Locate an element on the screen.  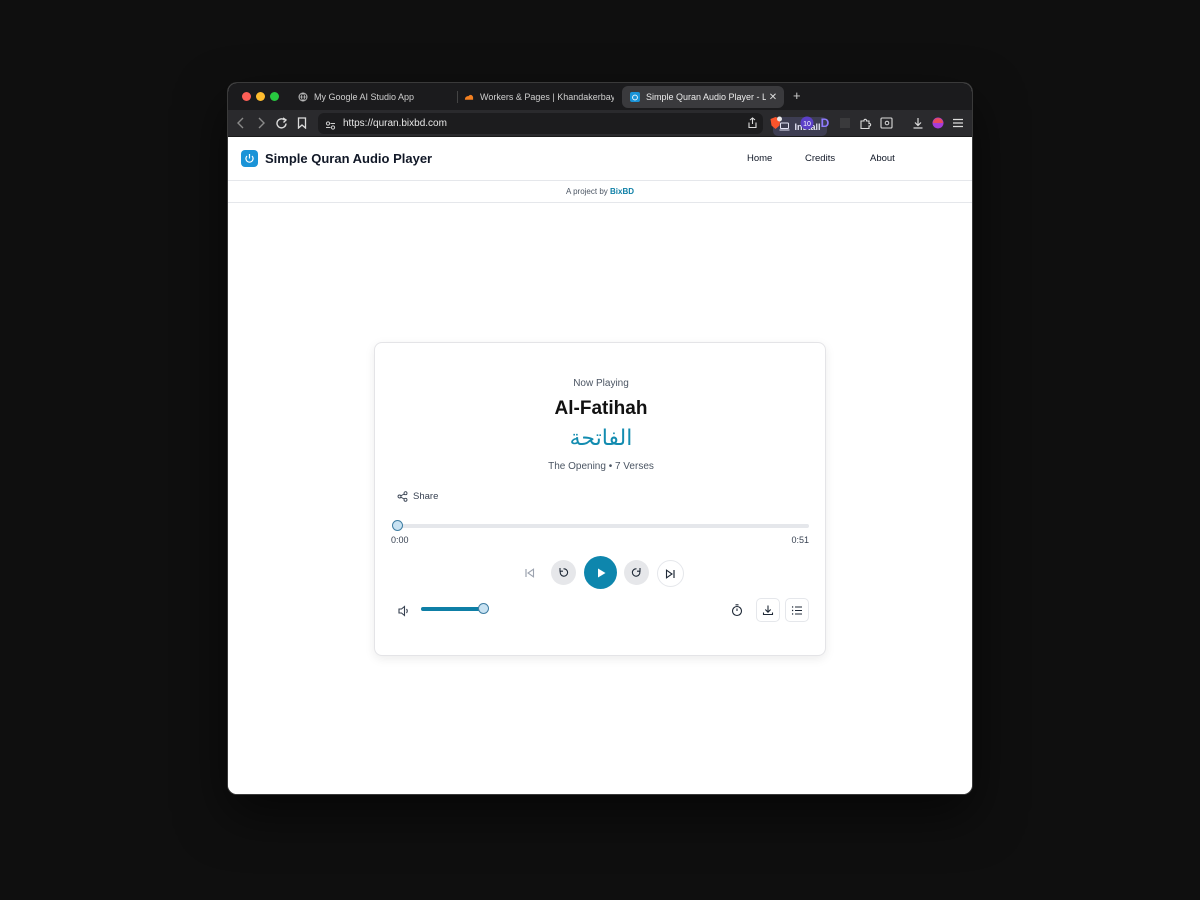
forward-icon is located at coordinates (261, 123).